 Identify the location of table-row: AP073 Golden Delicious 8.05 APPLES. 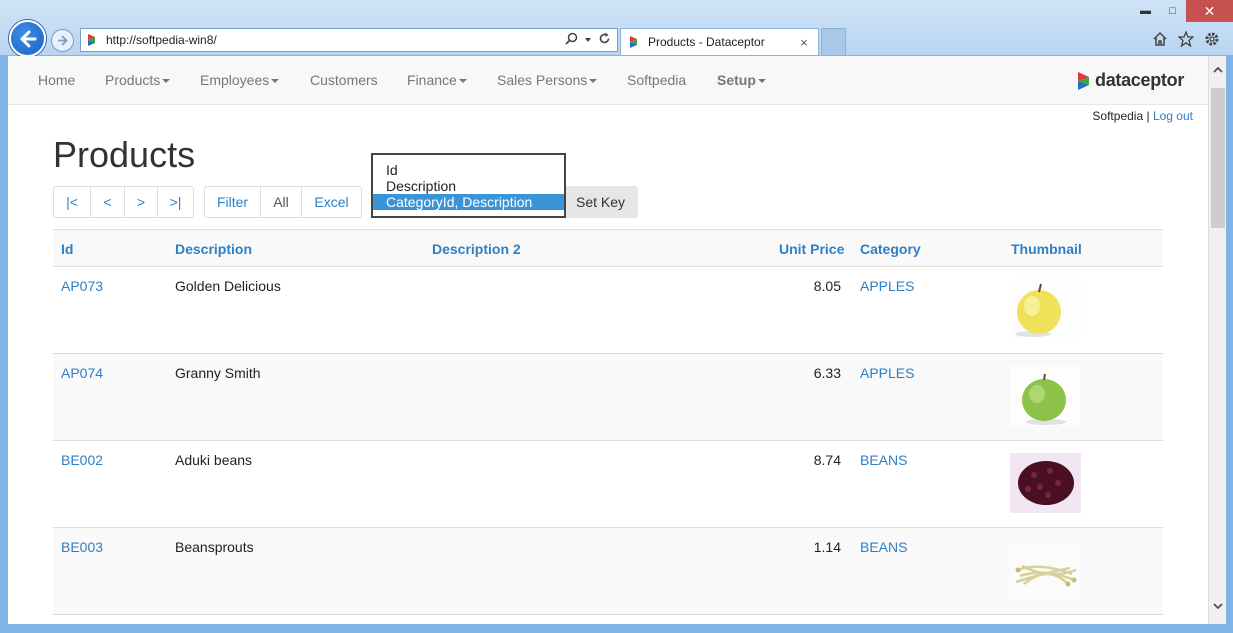
(608, 310).